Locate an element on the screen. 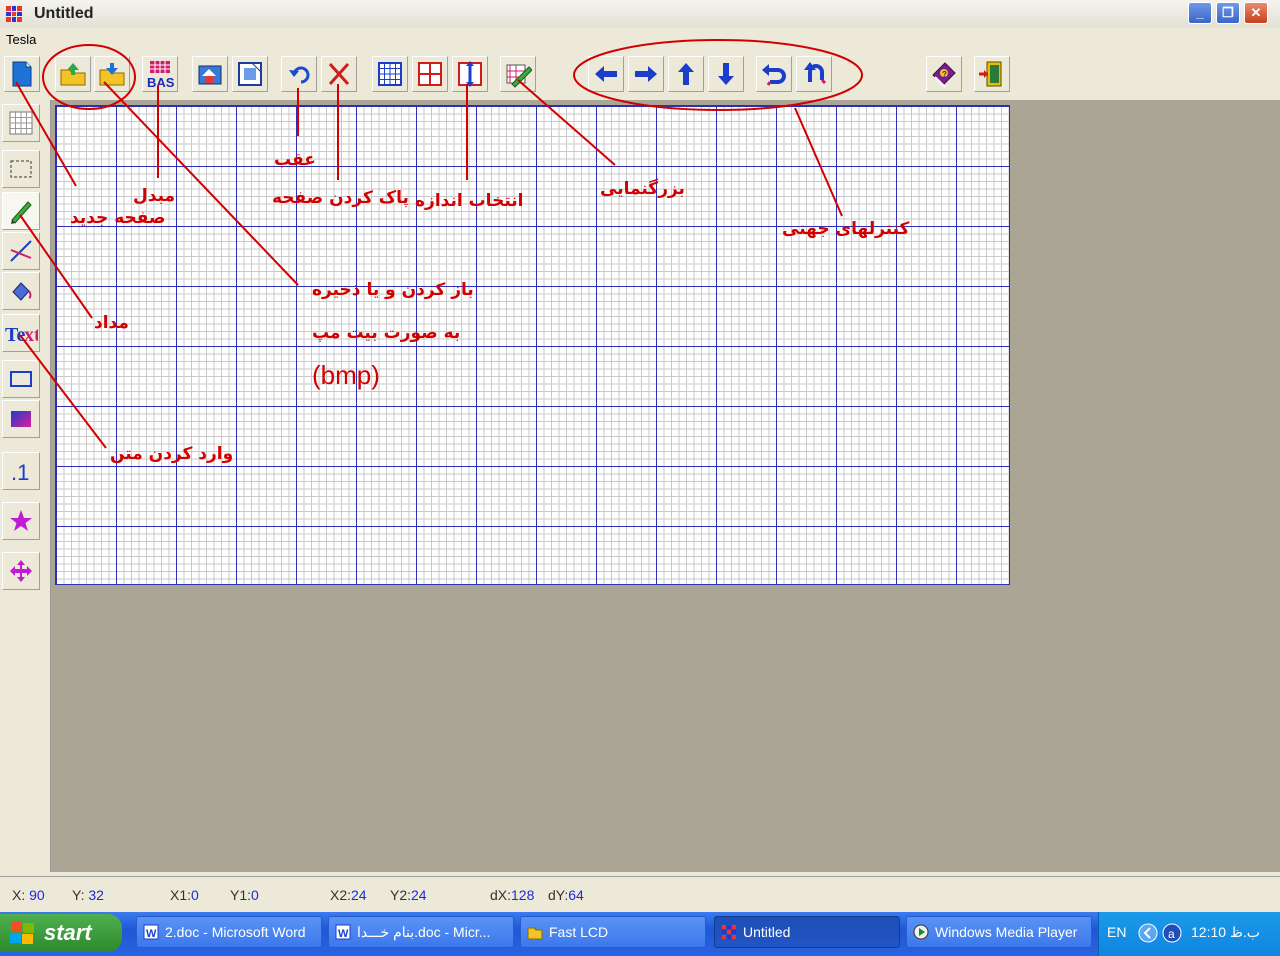  tray-app-icon: a is located at coordinates (1172, 933).